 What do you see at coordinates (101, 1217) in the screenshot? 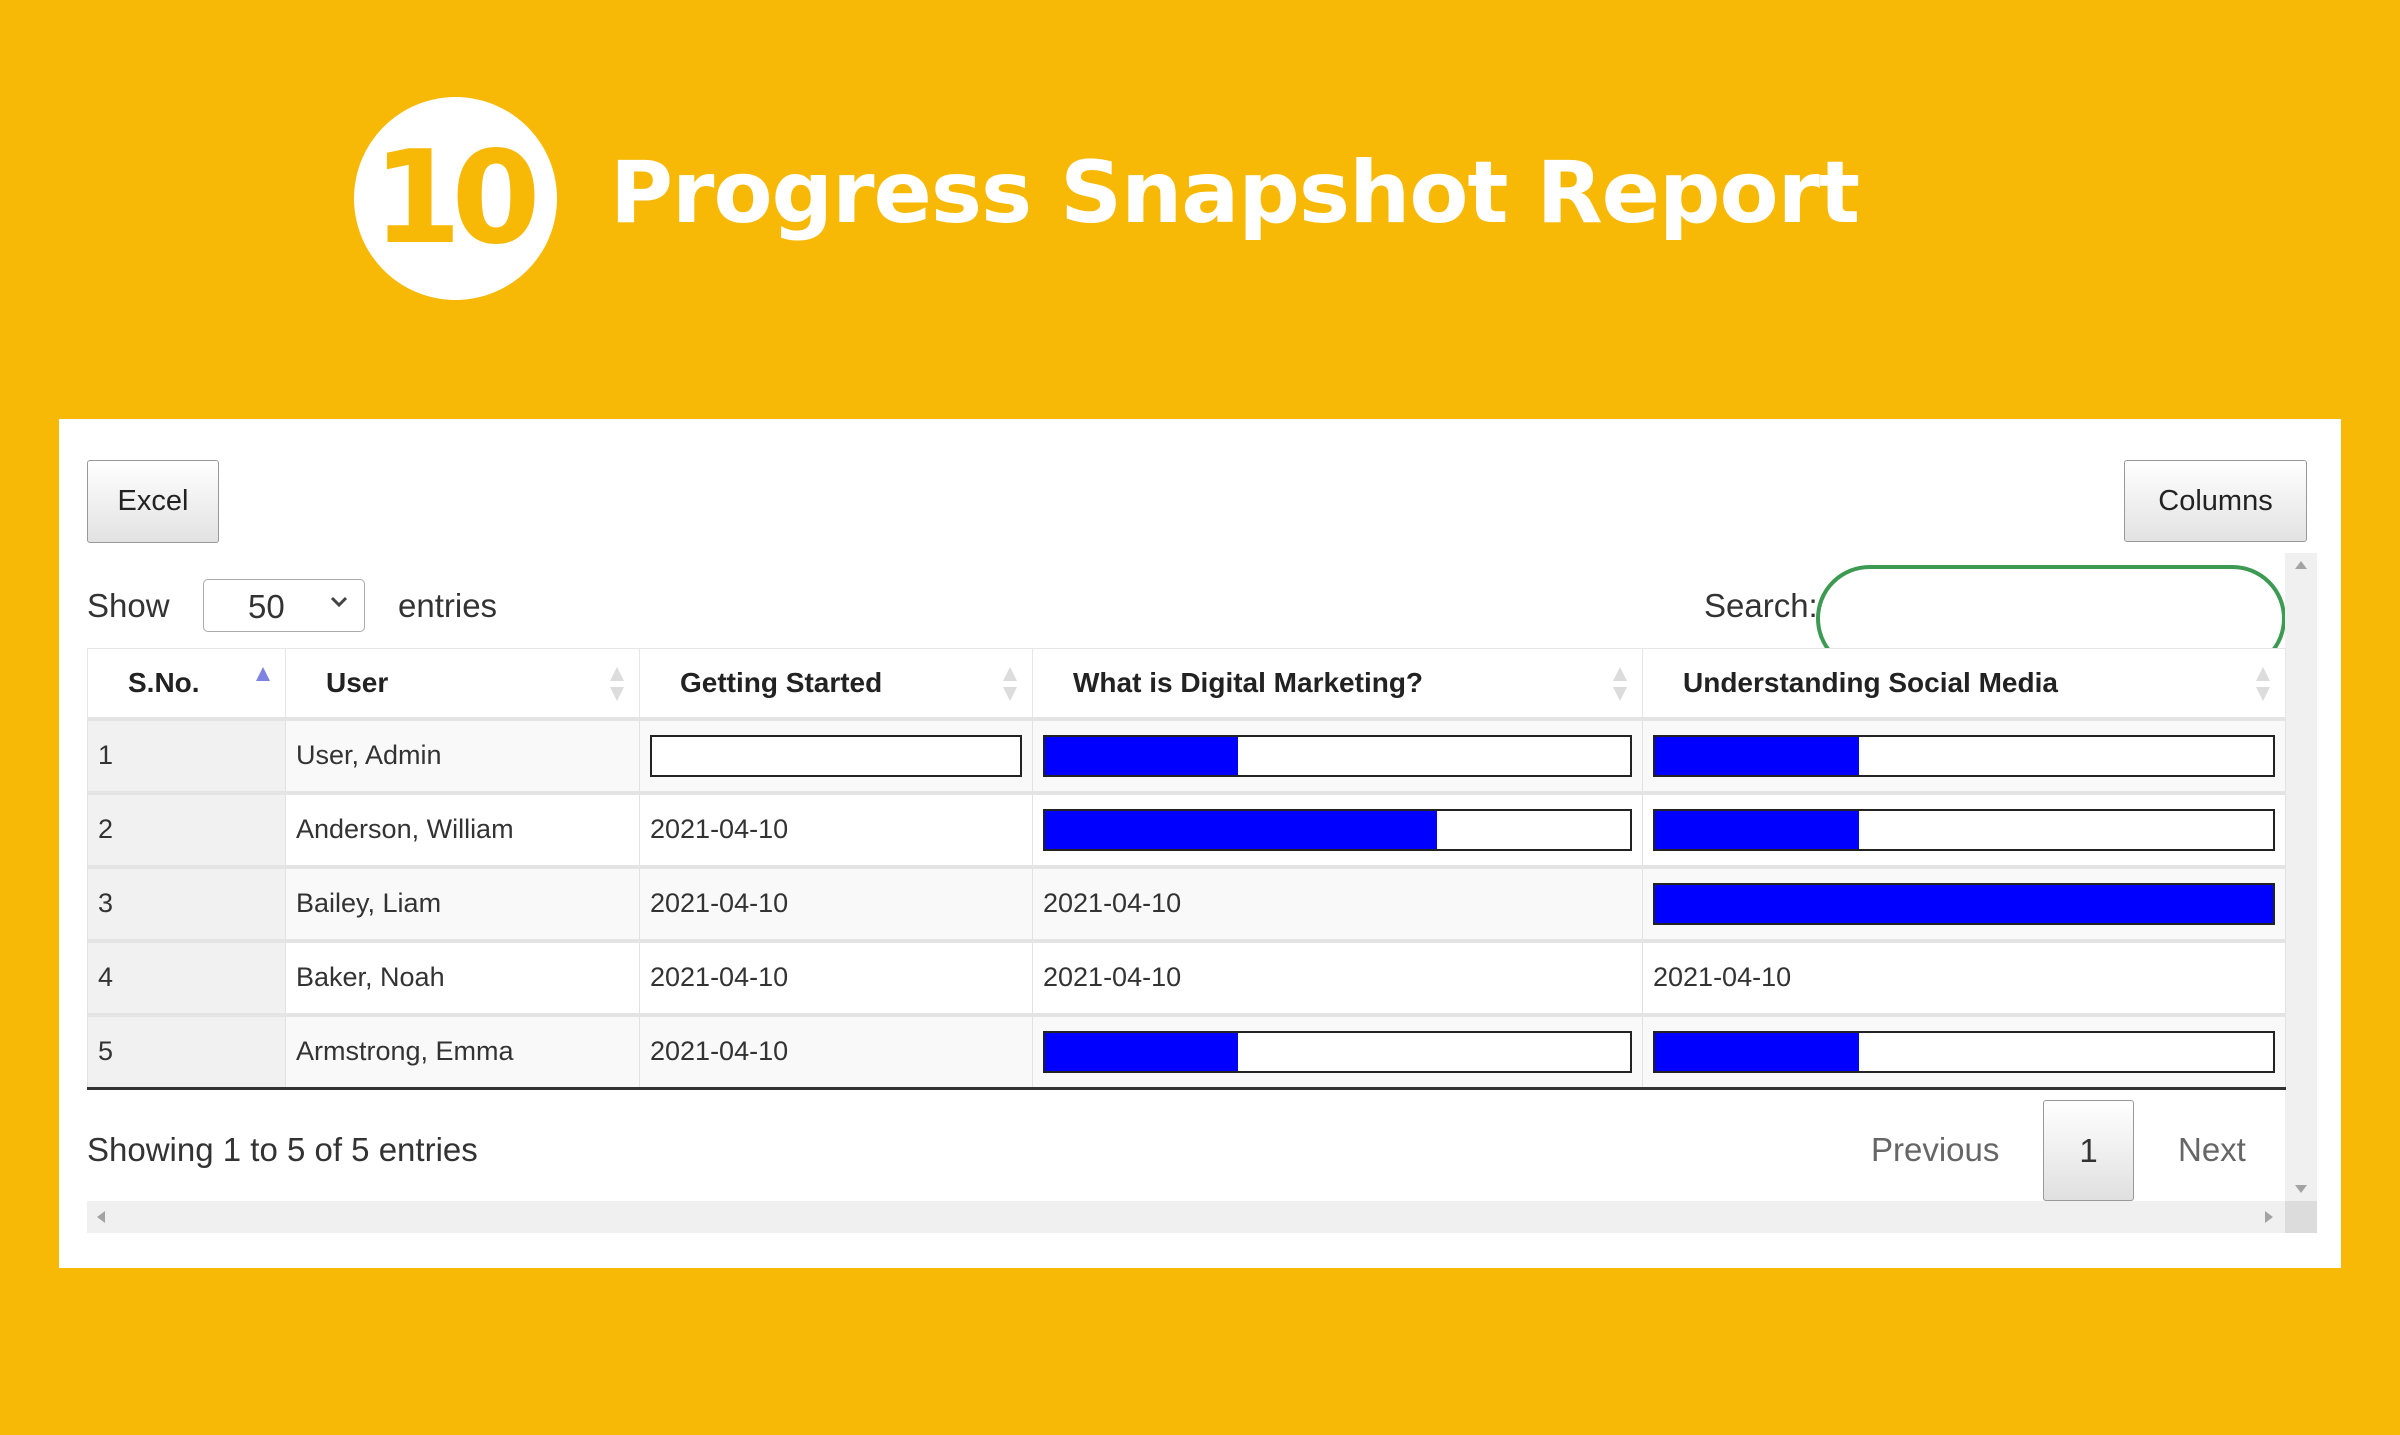
I see `scroll-left-icon` at bounding box center [101, 1217].